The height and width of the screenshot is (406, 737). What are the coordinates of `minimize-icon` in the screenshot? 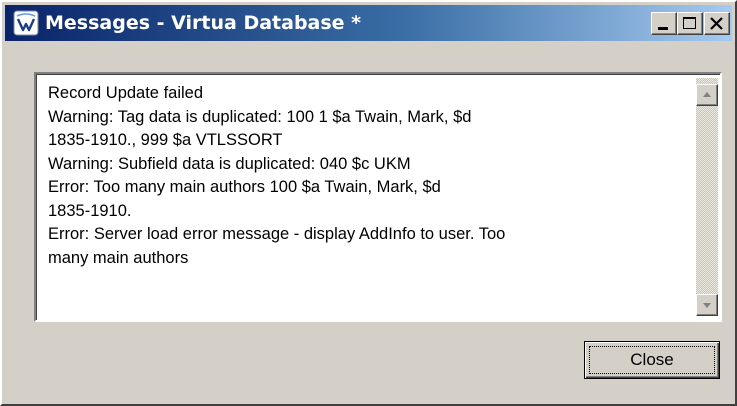 It's located at (663, 28).